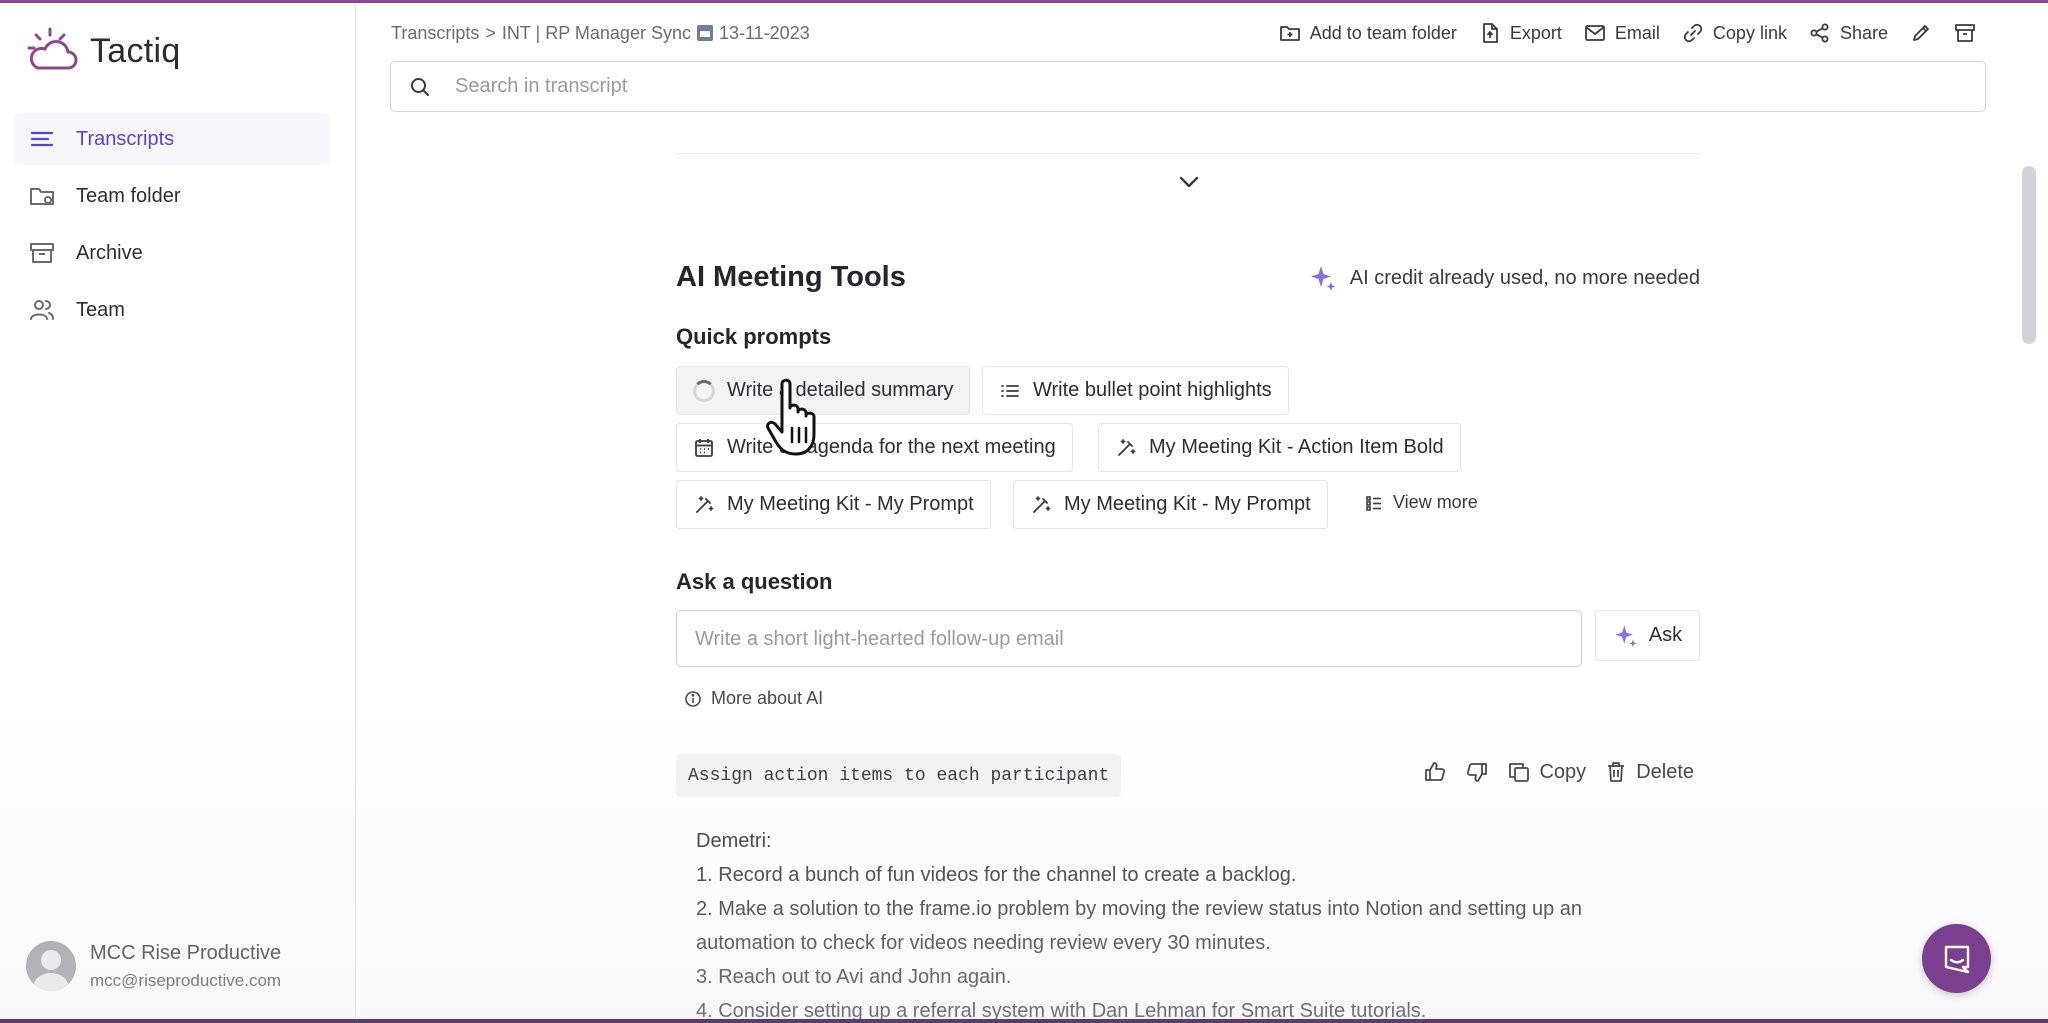  What do you see at coordinates (42, 253) in the screenshot?
I see `archive-icon` at bounding box center [42, 253].